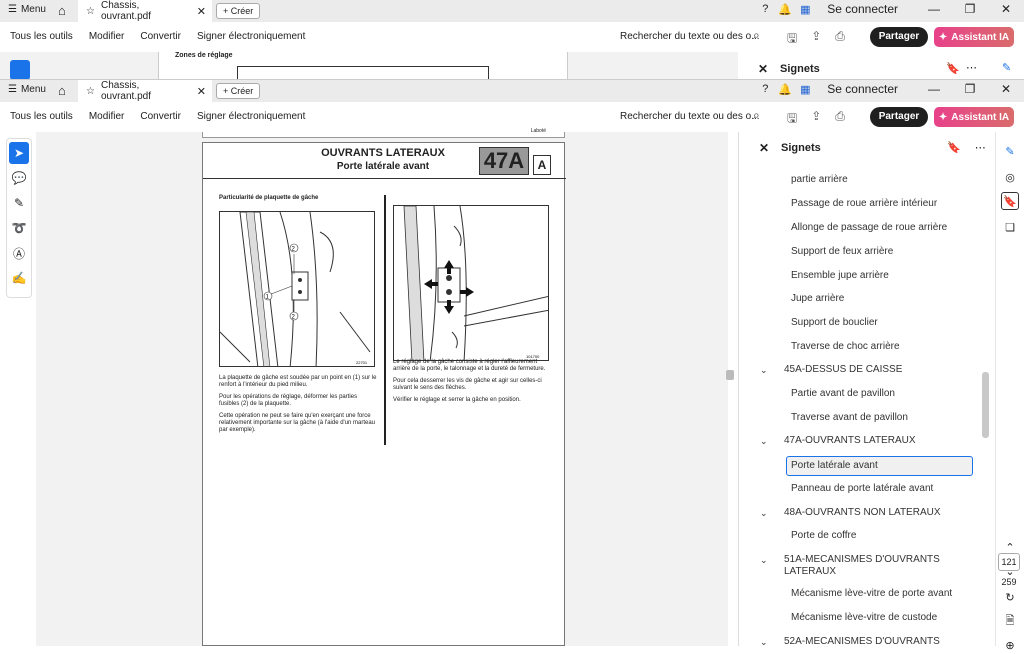 The width and height of the screenshot is (1024, 654). Describe the element at coordinates (899, 117) in the screenshot. I see `share-button: Partager` at that location.